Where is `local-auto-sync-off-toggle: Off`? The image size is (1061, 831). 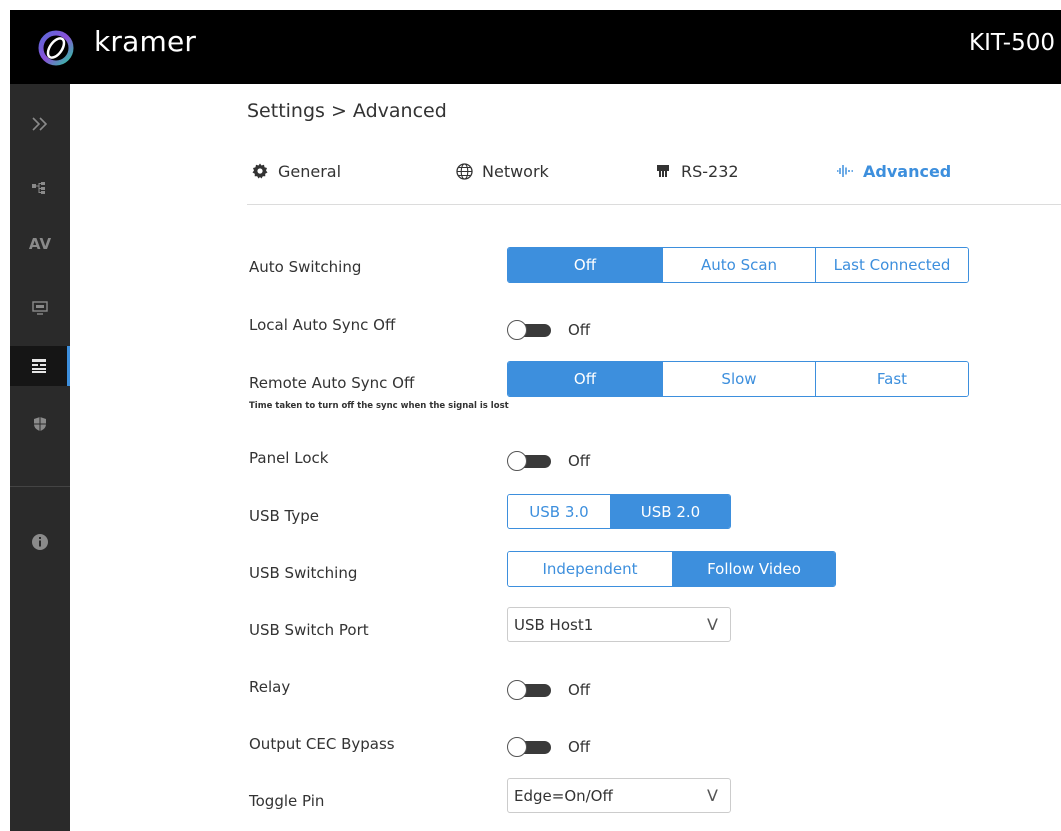 local-auto-sync-off-toggle: Off is located at coordinates (548, 330).